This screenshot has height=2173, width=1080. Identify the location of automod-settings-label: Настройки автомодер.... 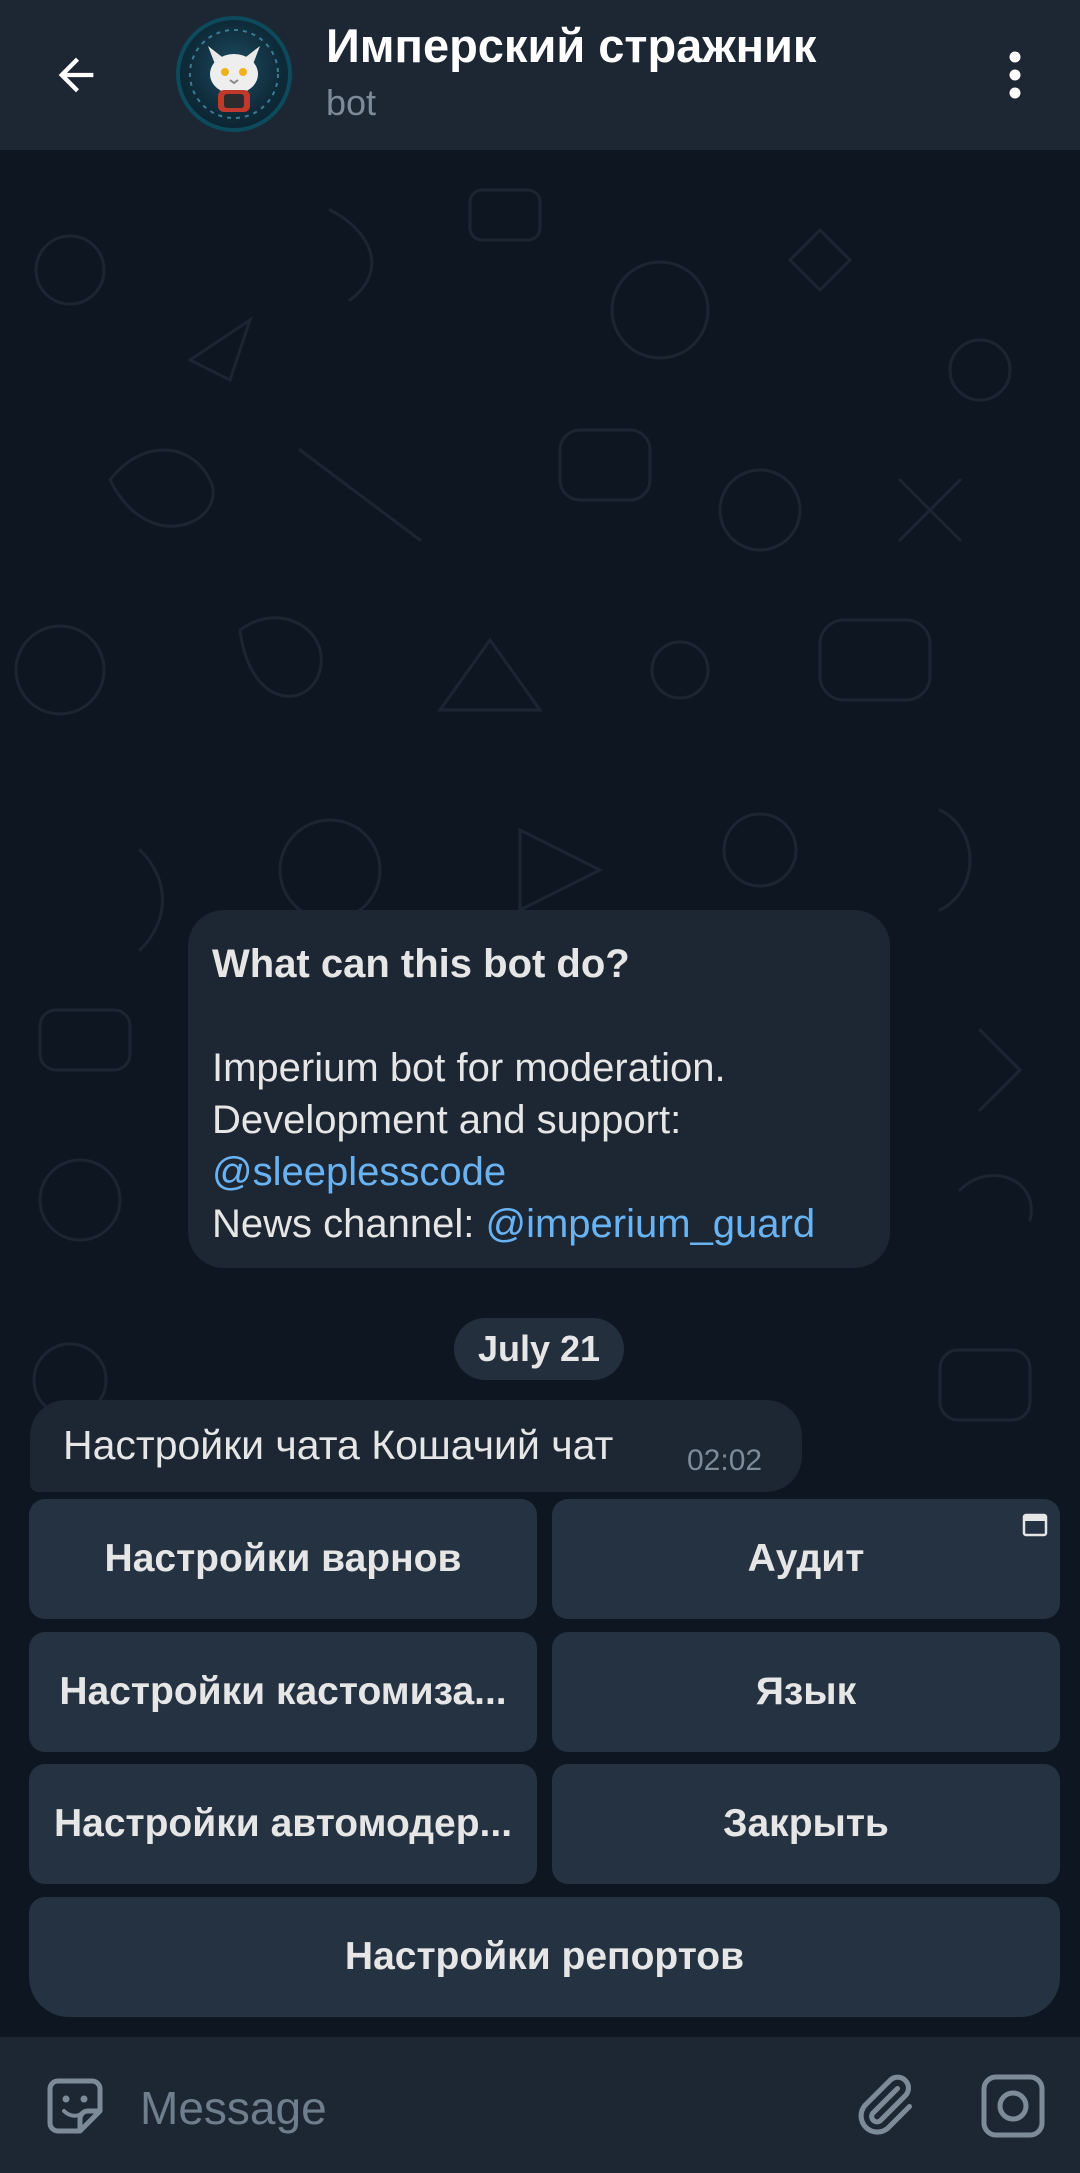
(283, 1823).